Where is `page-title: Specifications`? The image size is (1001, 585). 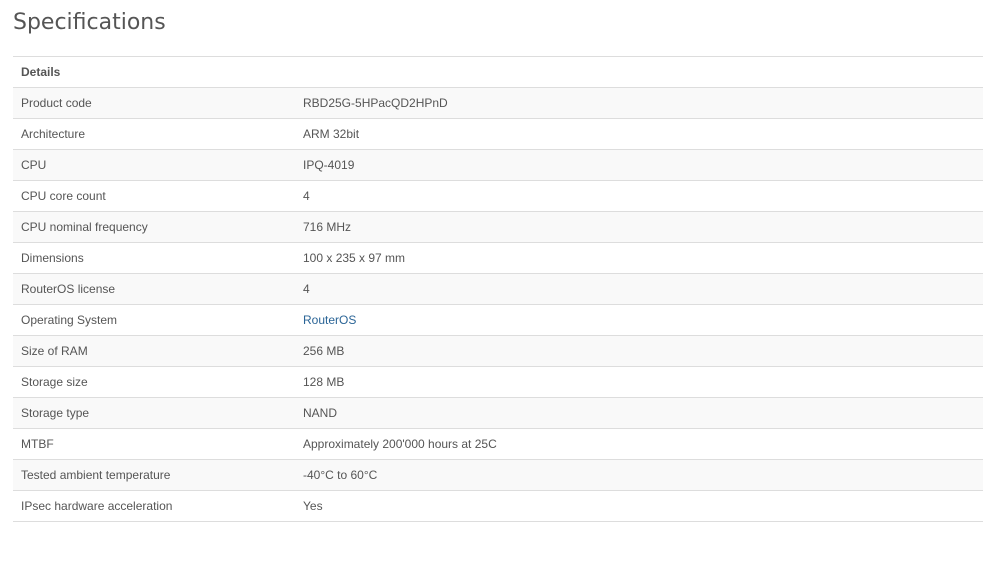 page-title: Specifications is located at coordinates (89, 22).